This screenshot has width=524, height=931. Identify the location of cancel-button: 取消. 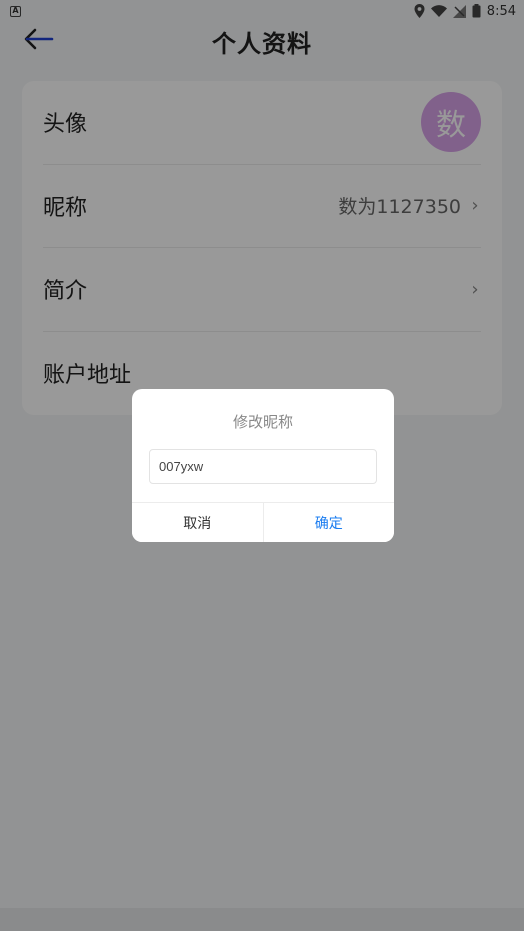
(198, 522).